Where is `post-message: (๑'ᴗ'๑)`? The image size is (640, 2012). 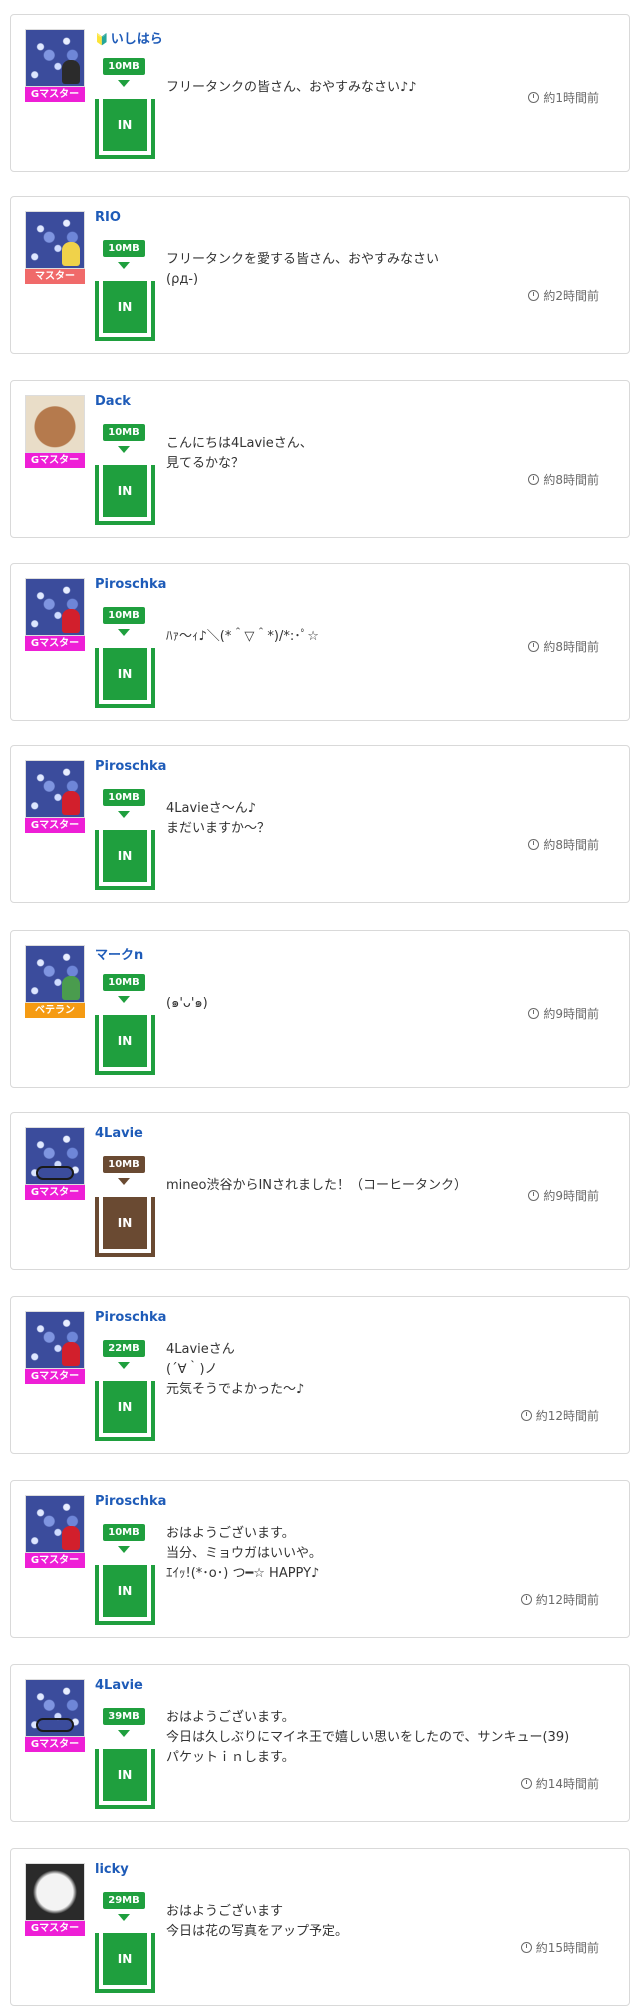 post-message: (๑'ᴗ'๑) is located at coordinates (187, 1004).